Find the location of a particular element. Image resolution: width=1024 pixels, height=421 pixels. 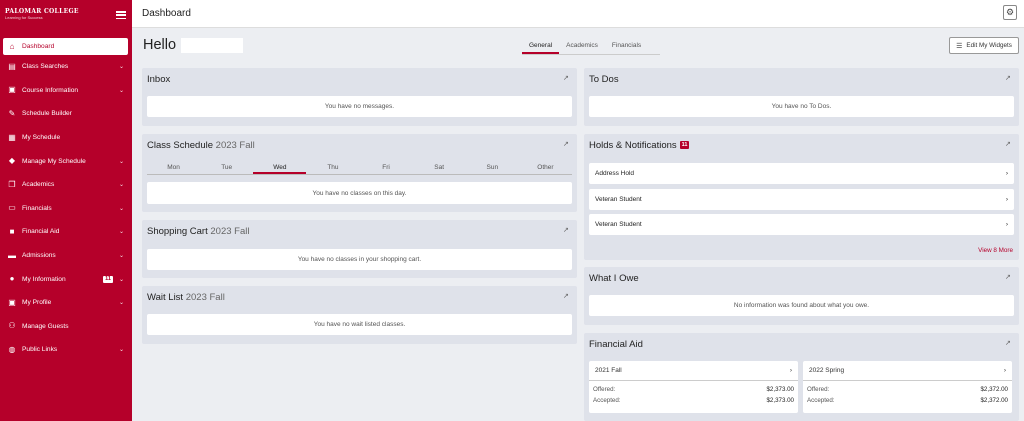

wait-list-title-text: Wait List is located at coordinates (165, 297).